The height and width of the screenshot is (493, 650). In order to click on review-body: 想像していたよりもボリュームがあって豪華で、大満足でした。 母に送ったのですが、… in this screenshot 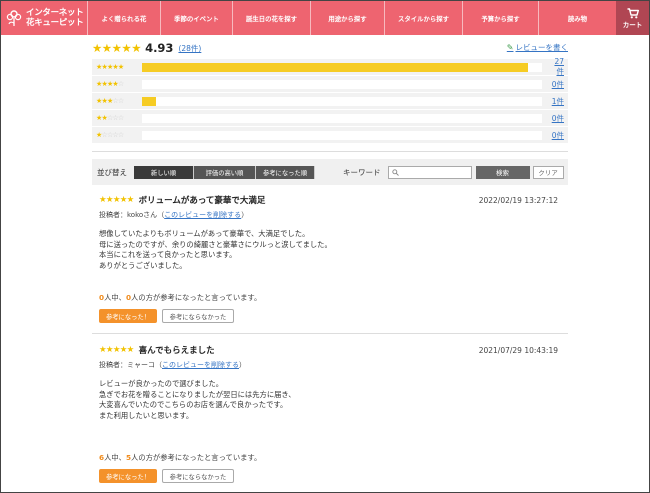, I will do `click(330, 250)`.